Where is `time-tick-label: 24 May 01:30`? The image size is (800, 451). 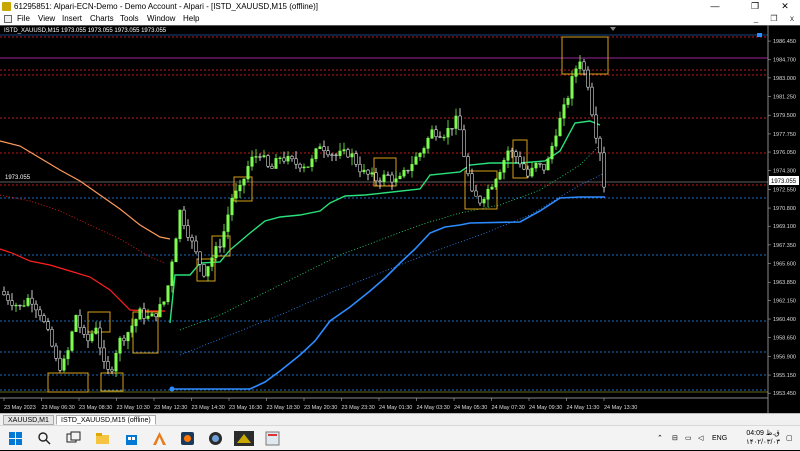 time-tick-label: 24 May 01:30 is located at coordinates (395, 408).